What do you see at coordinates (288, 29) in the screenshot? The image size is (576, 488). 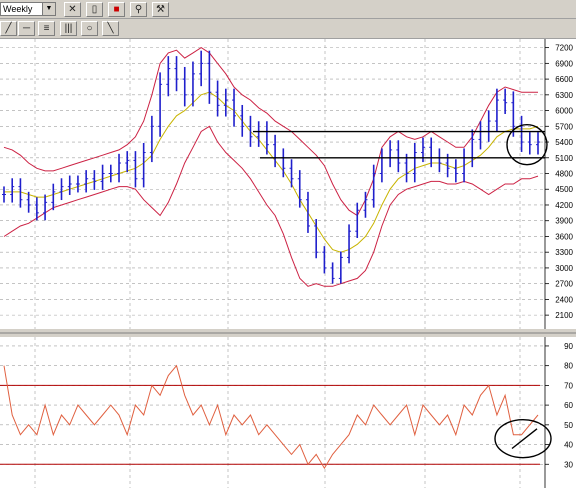 I see `drawing-toolbar: ╱ ─ ≡ ||| ○ ╲` at bounding box center [288, 29].